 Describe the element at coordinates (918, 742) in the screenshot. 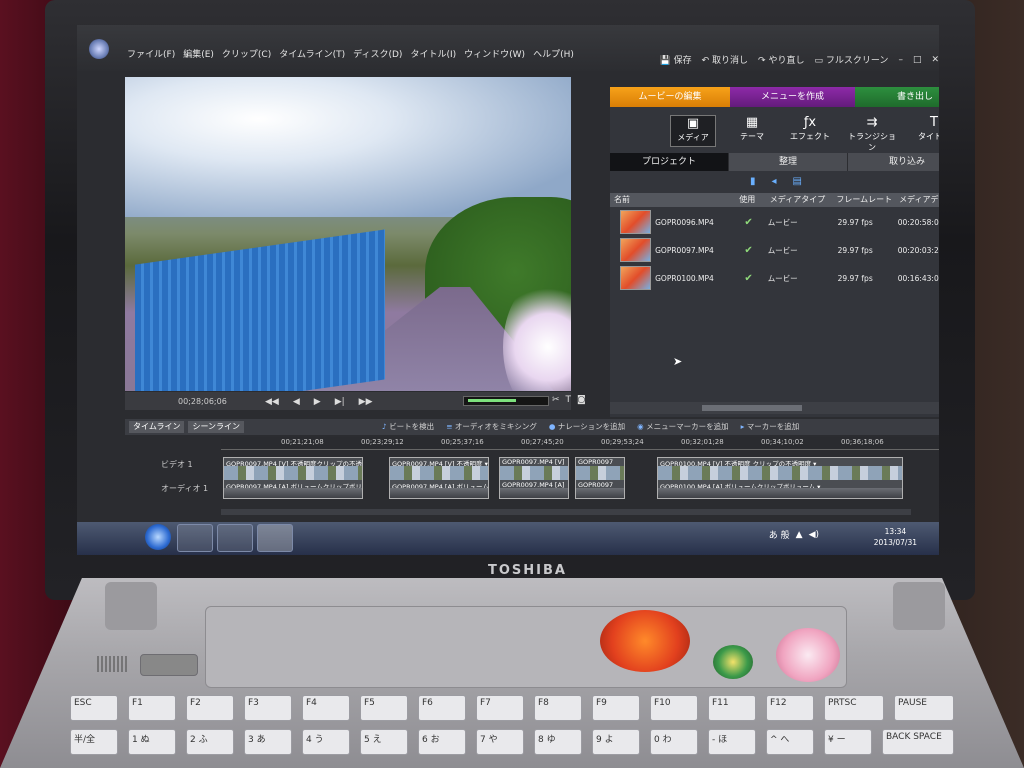

I see `key-backspace: BACK SPACE` at that location.